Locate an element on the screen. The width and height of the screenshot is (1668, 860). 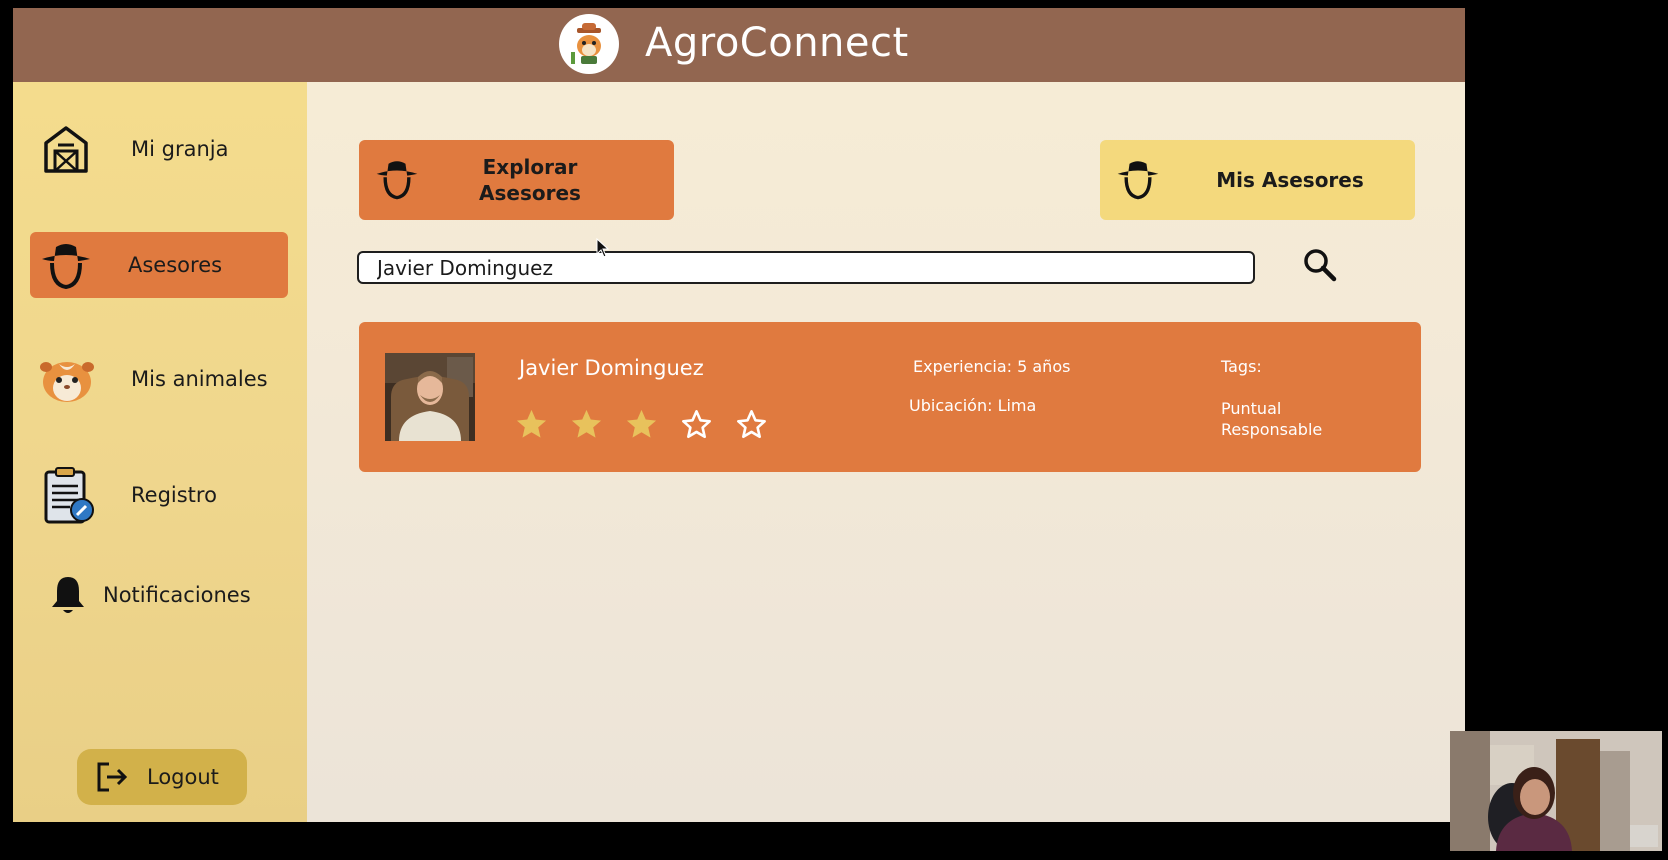
logout-button: Logout is located at coordinates (162, 777).